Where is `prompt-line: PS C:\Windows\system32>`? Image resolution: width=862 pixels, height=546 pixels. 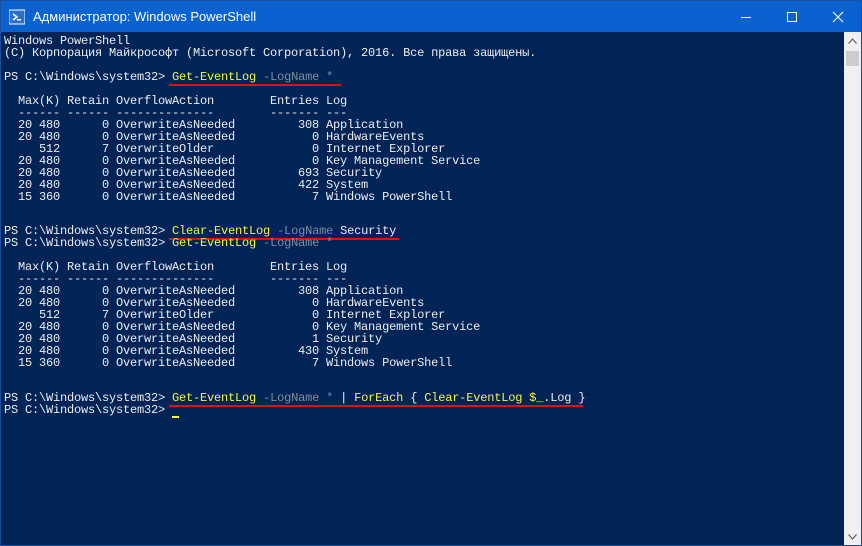
prompt-line: PS C:\Windows\system32> is located at coordinates (88, 410).